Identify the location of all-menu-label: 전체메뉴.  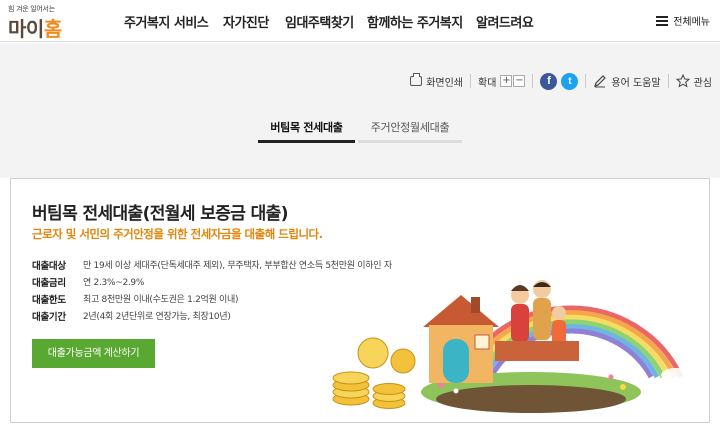
(691, 22).